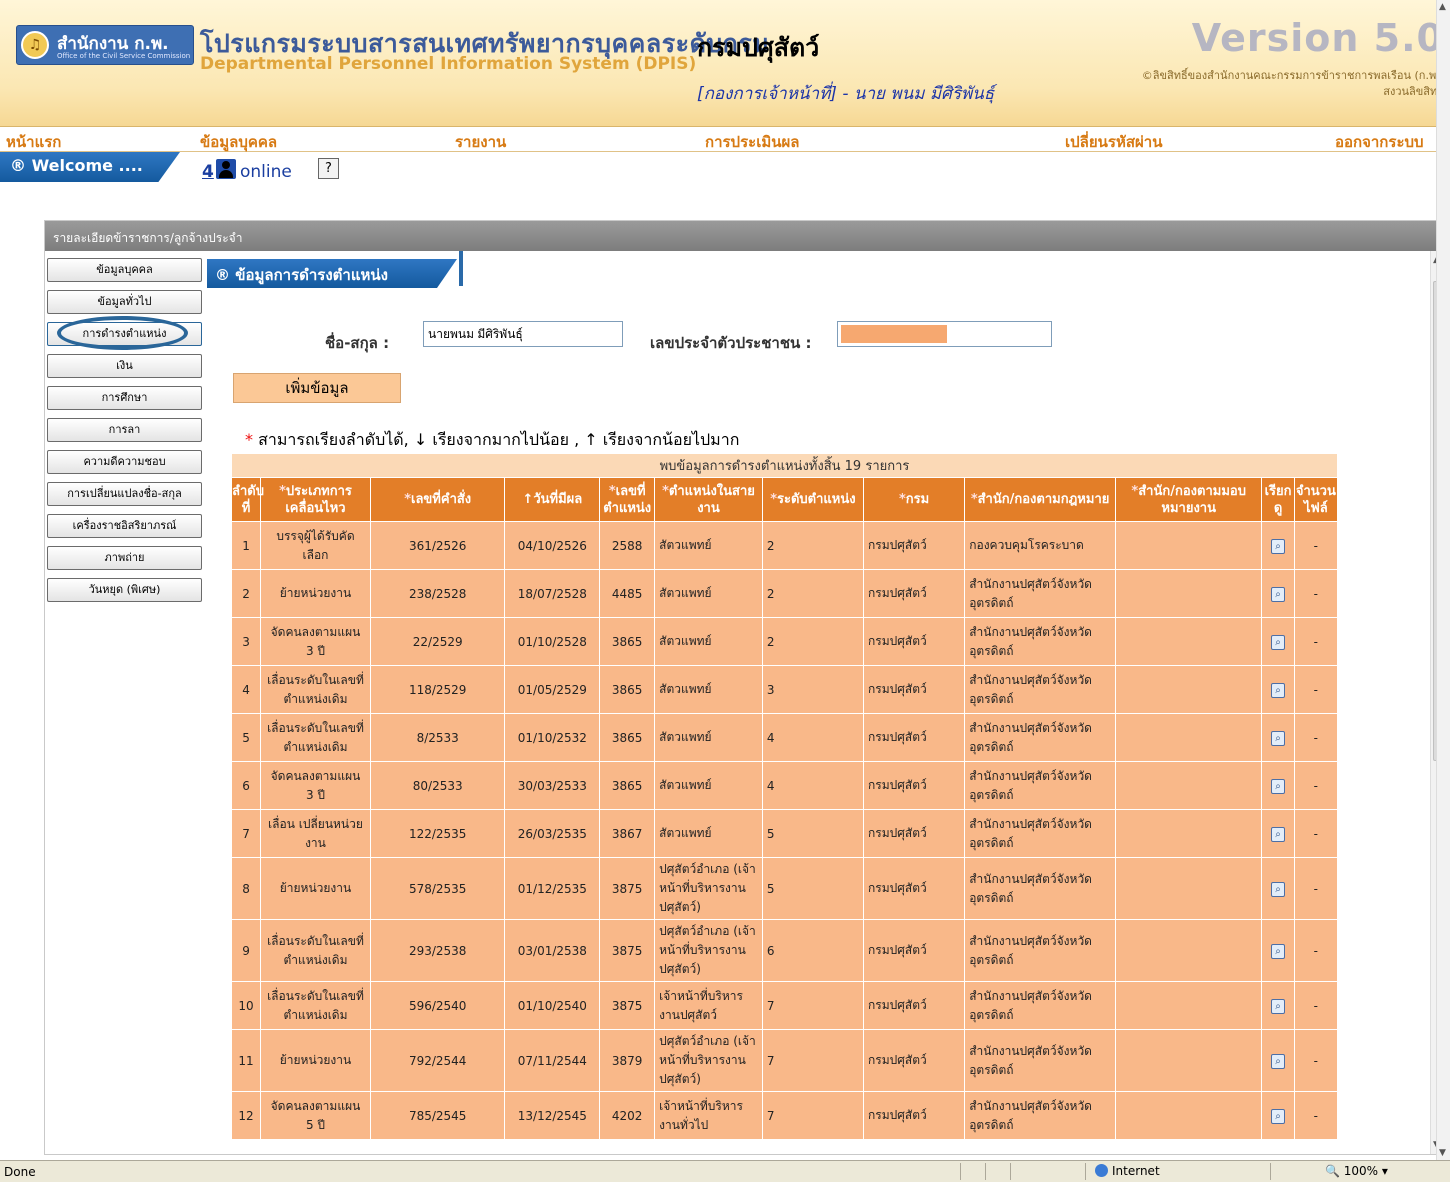 This screenshot has width=1450, height=1182. Describe the element at coordinates (523, 334) in the screenshot. I see `name-field` at that location.